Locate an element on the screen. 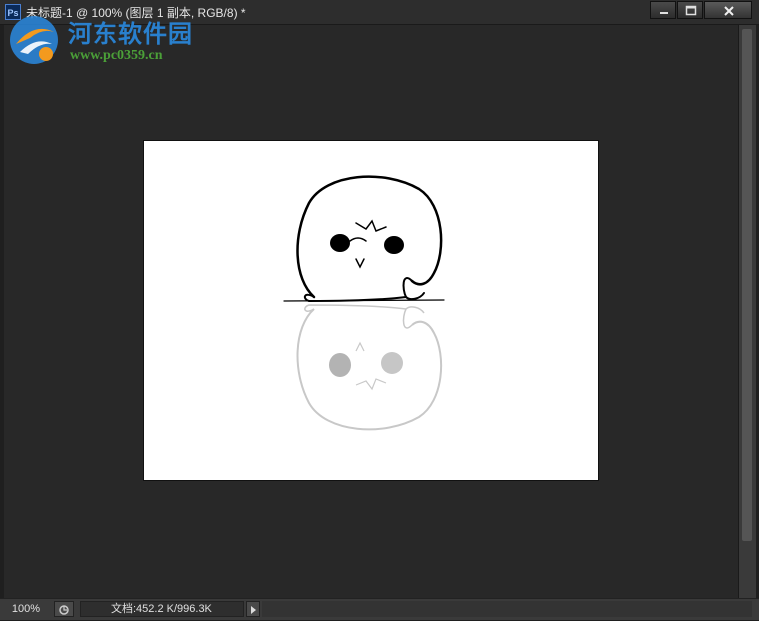  status-menu-button is located at coordinates (64, 609).